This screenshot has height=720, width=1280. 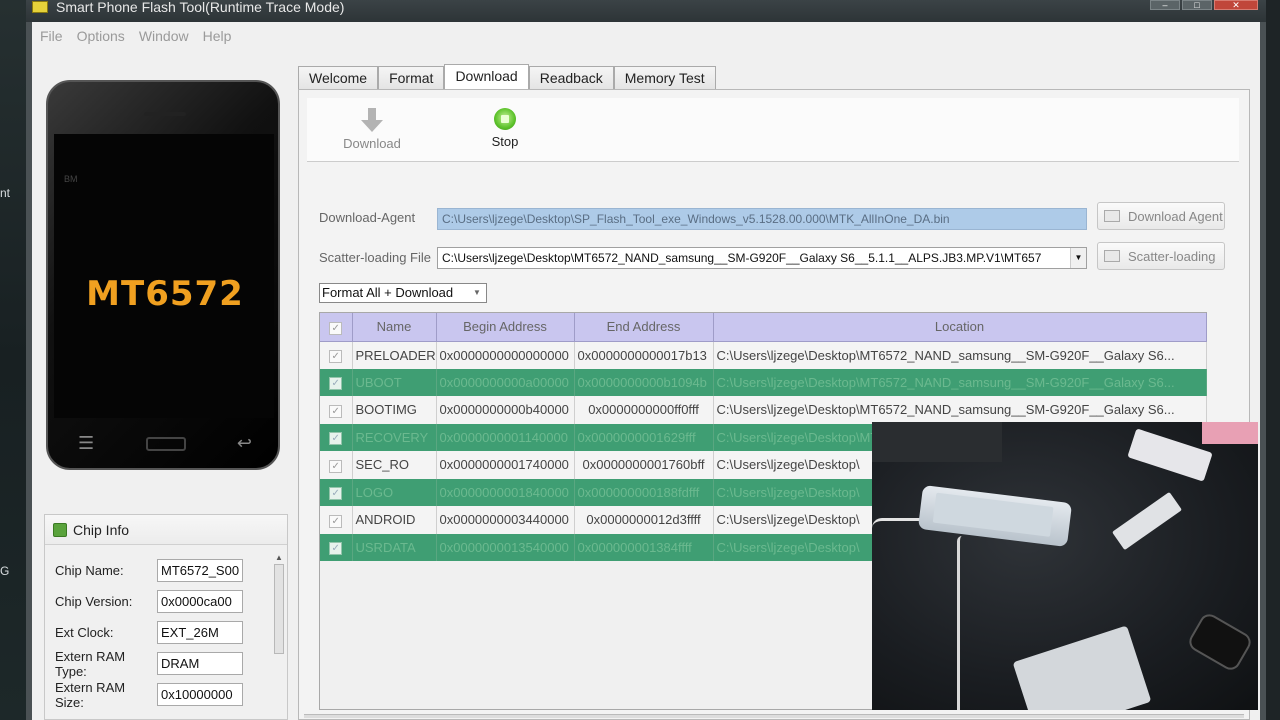 I want to click on menu-file: File, so click(x=51, y=36).